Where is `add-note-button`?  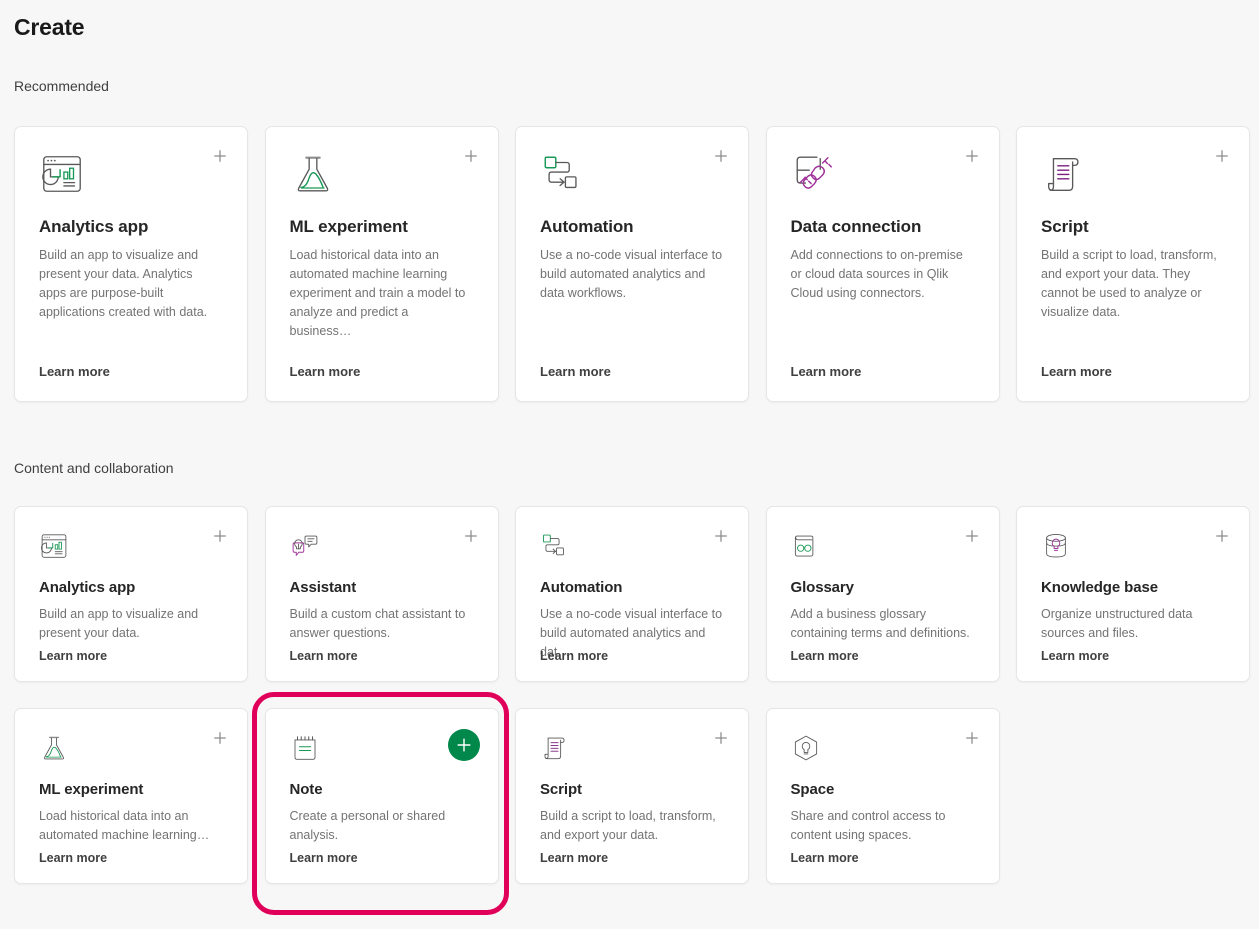
add-note-button is located at coordinates (463, 745).